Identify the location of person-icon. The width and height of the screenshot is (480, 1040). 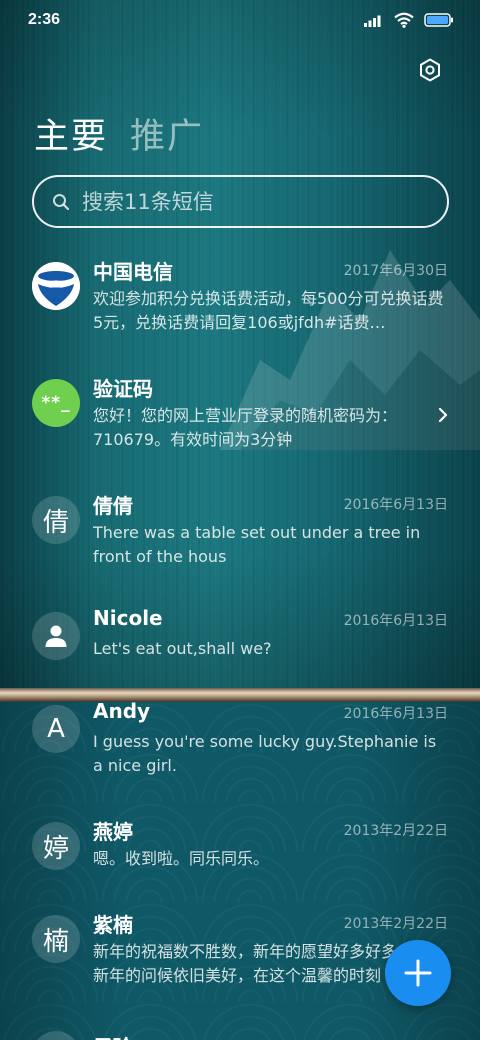
(56, 636).